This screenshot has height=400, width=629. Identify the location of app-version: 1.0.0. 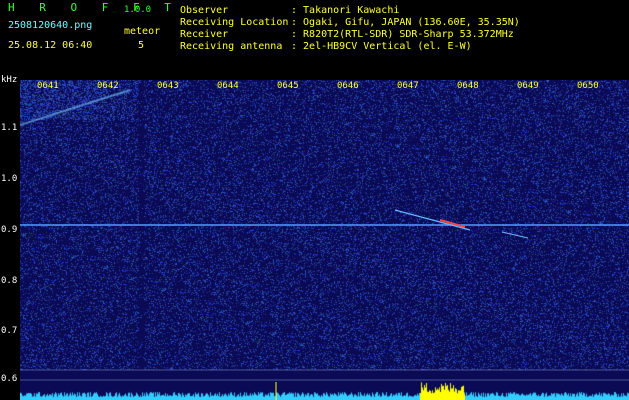
(138, 10).